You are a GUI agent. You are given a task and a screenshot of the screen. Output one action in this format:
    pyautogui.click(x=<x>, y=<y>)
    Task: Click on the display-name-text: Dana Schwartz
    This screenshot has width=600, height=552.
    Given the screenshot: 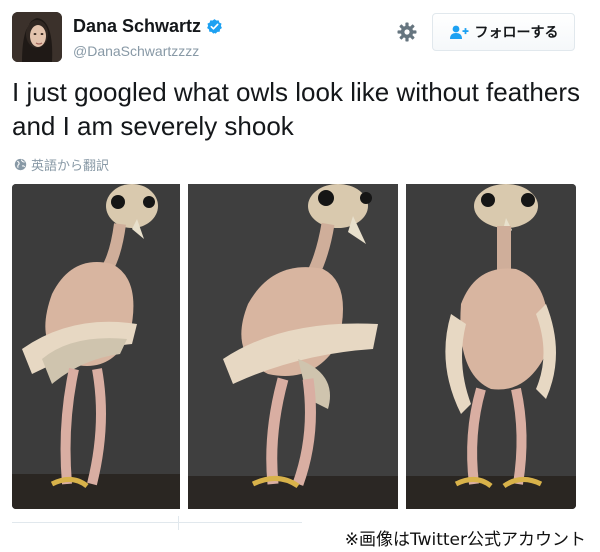 What is the action you would take?
    pyautogui.click(x=137, y=26)
    